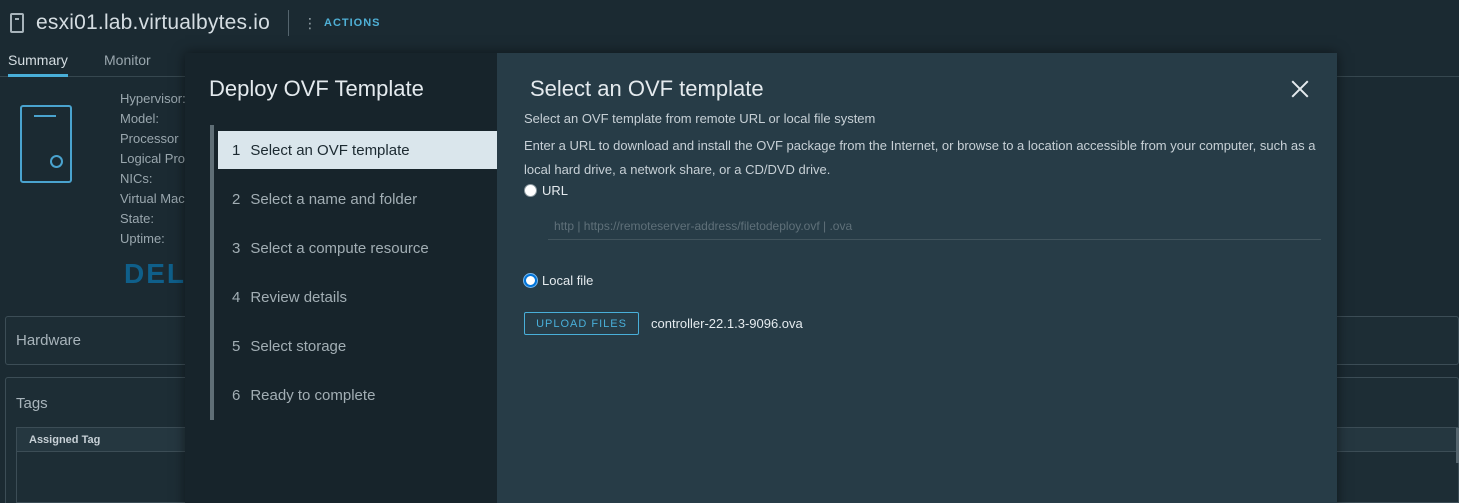 The height and width of the screenshot is (503, 1459). I want to click on wizard-title: Deploy OVF Template, so click(316, 88).